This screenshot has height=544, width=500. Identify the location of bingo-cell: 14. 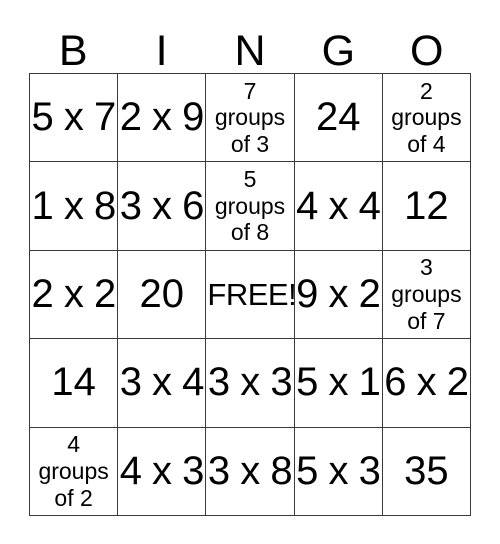
(74, 383).